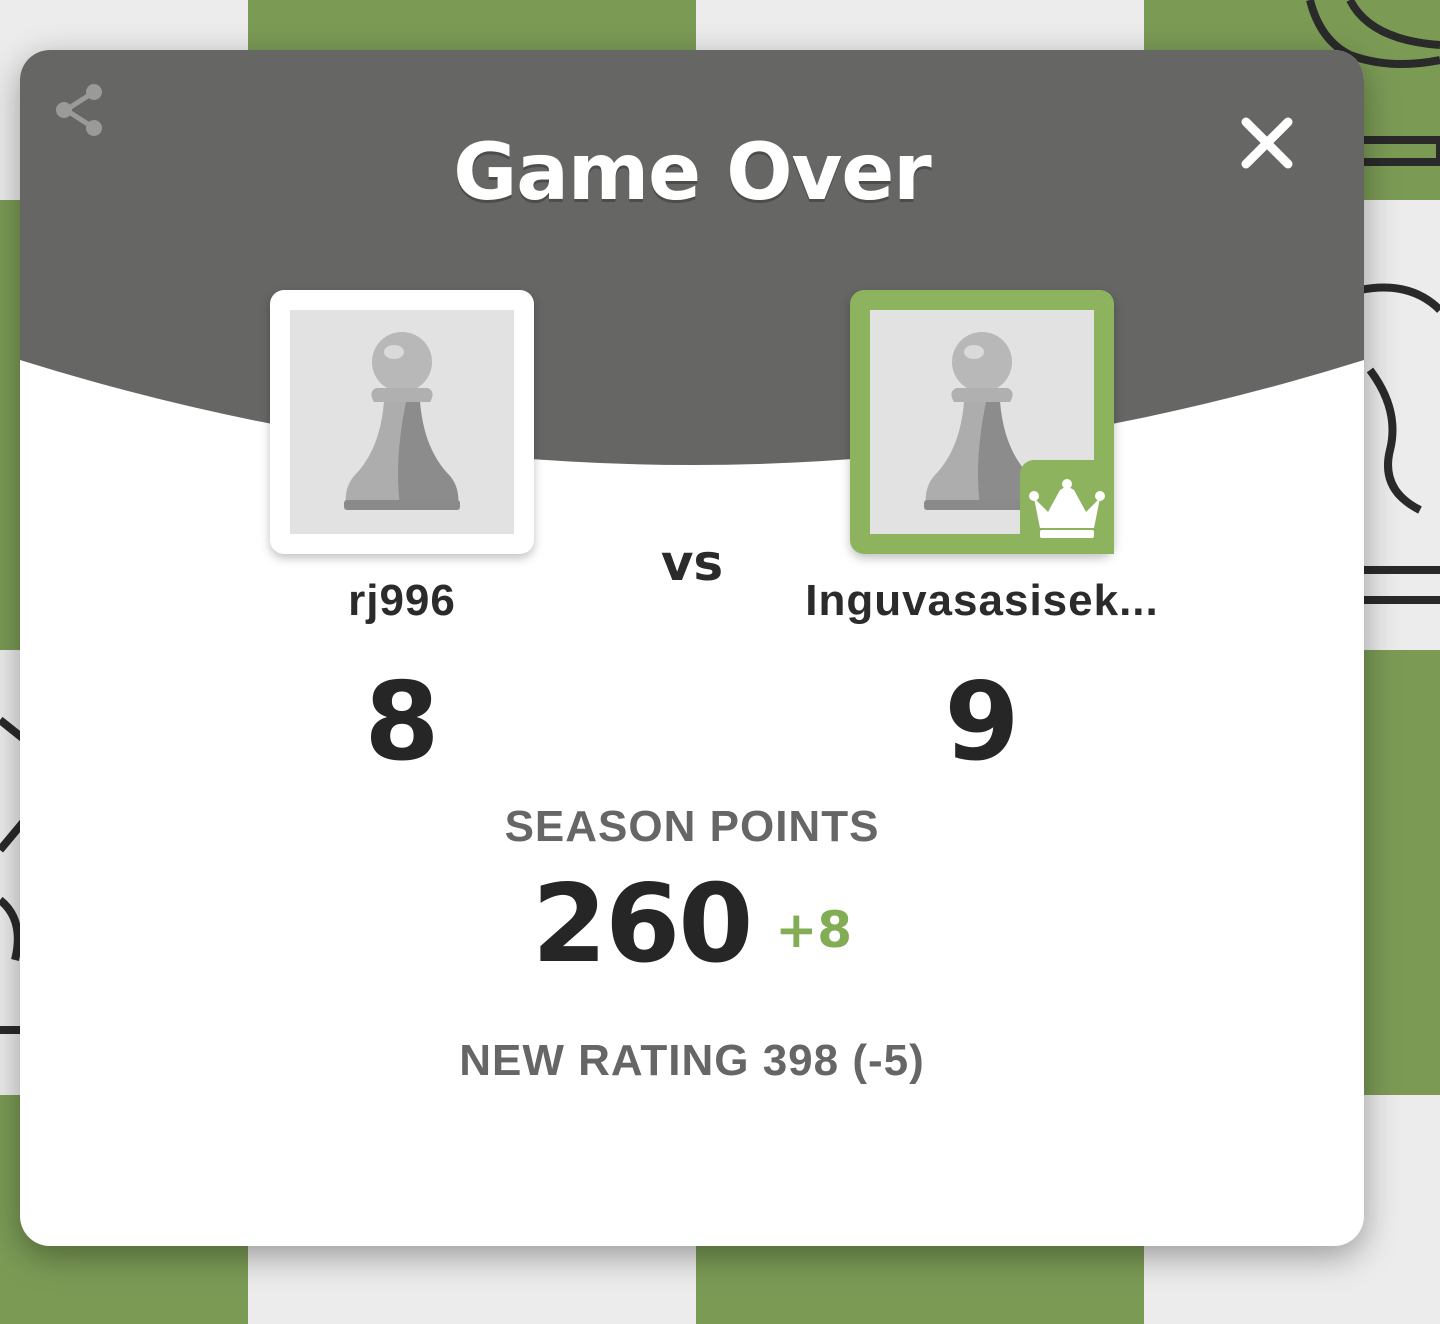 This screenshot has width=1440, height=1324. Describe the element at coordinates (982, 722) in the screenshot. I see `player-score-right: 9` at that location.